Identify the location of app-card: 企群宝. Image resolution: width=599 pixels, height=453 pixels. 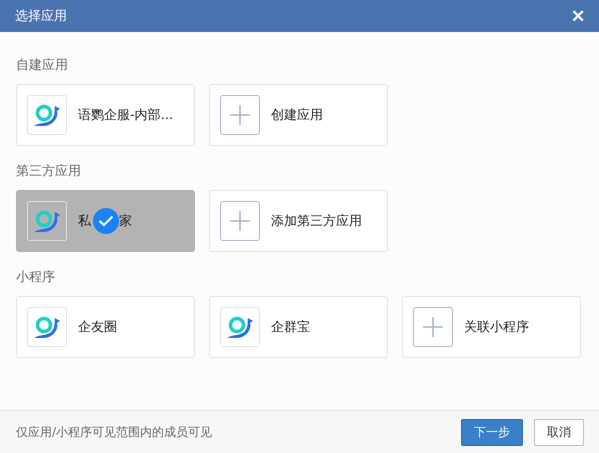
(298, 327).